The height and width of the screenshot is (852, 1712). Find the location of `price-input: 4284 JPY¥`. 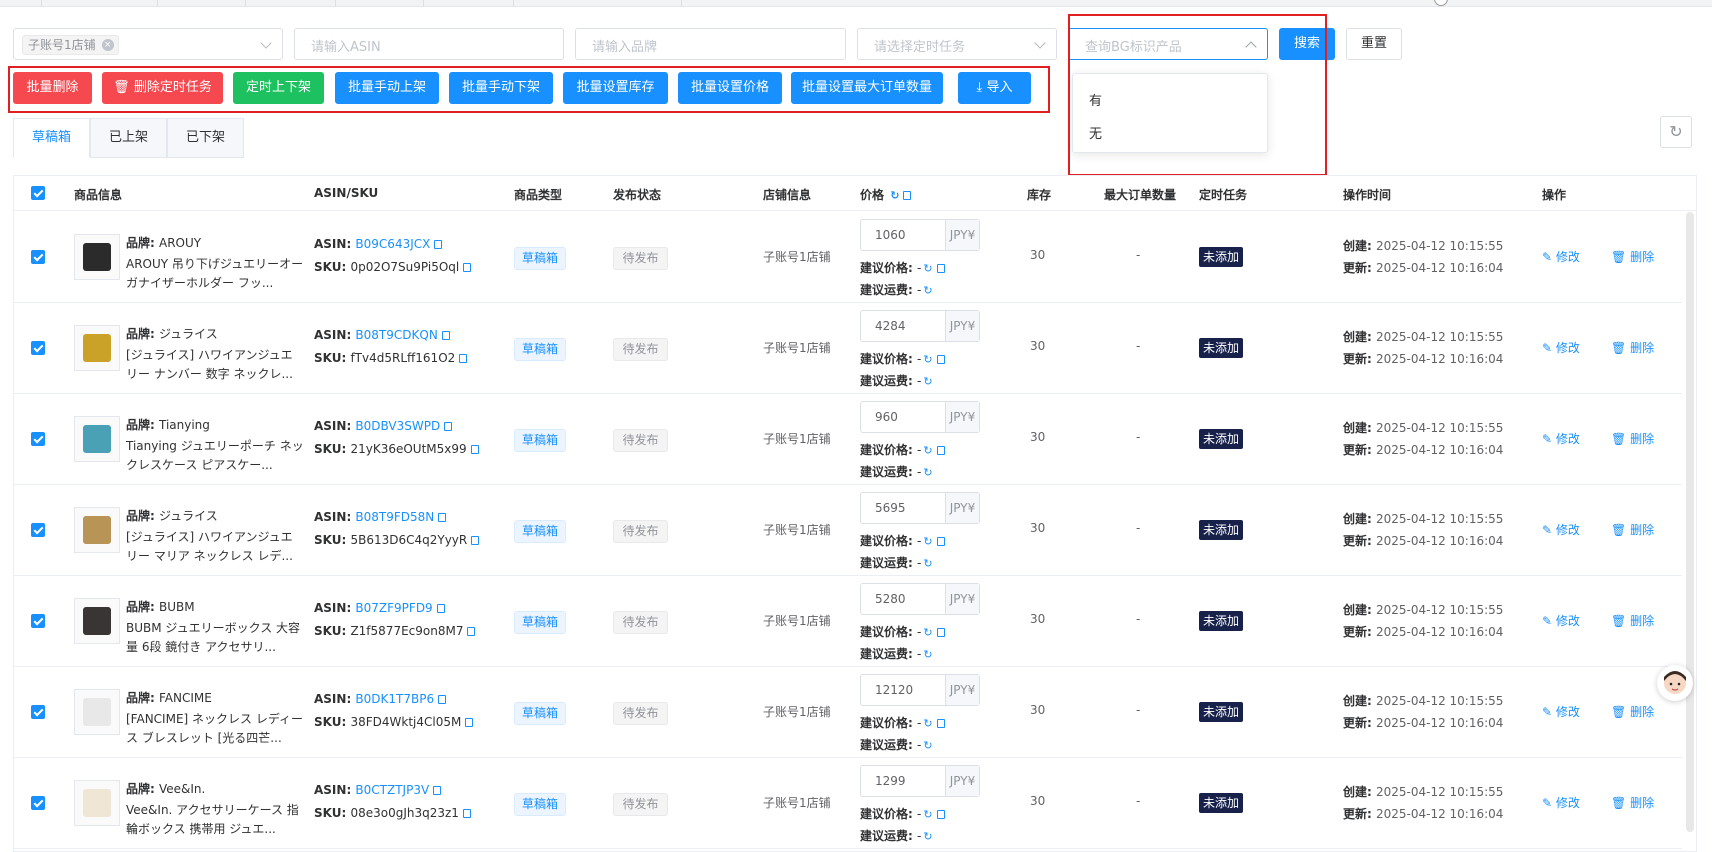

price-input: 4284 JPY¥ is located at coordinates (920, 326).